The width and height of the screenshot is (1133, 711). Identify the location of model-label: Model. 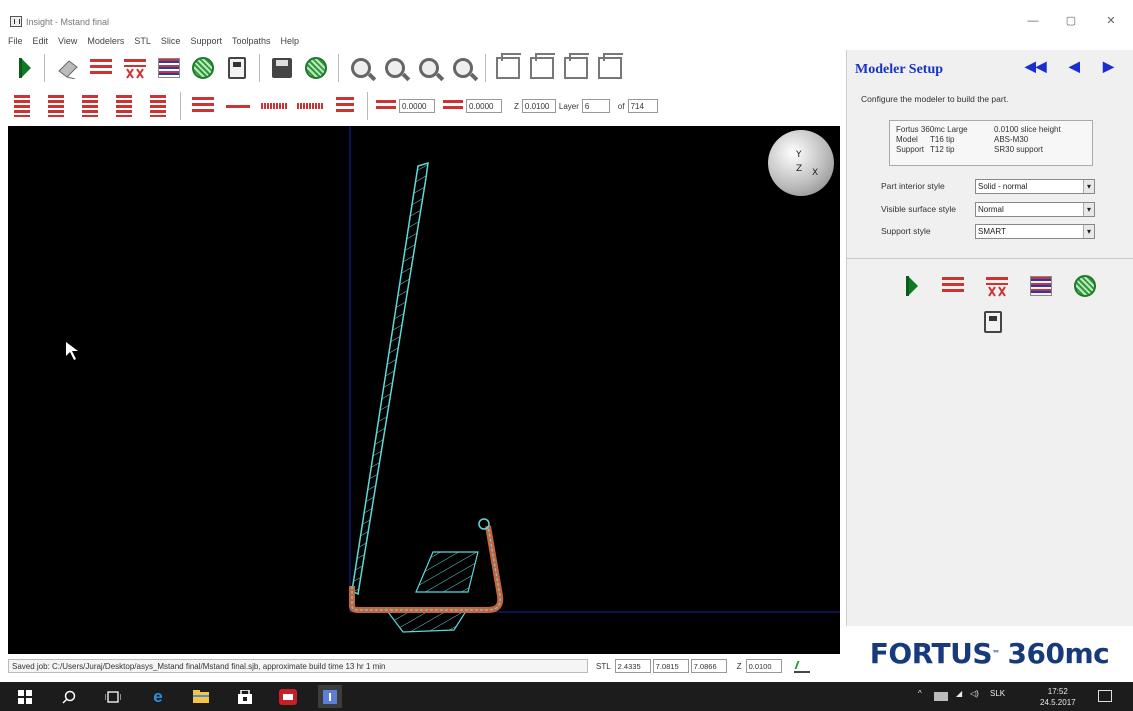
(907, 139).